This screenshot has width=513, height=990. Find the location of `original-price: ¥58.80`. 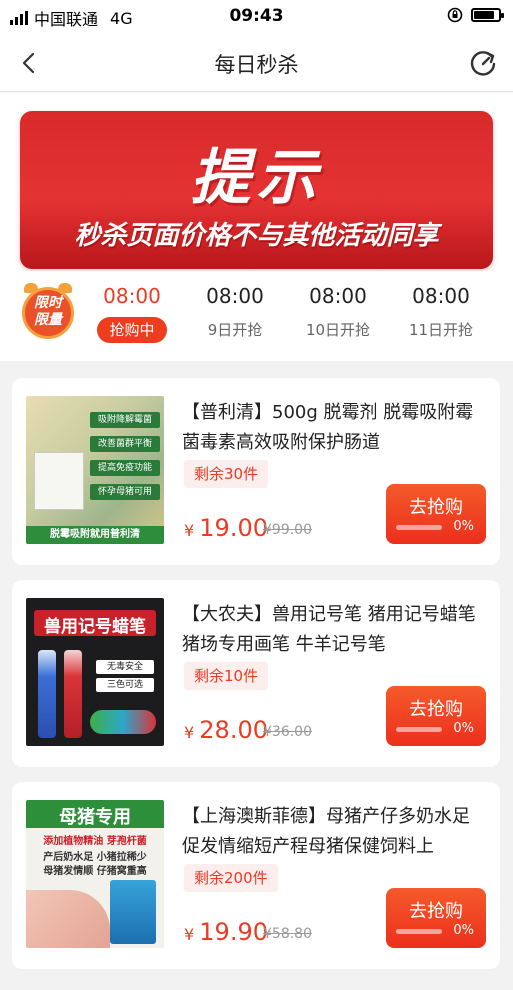

original-price: ¥58.80 is located at coordinates (287, 934).